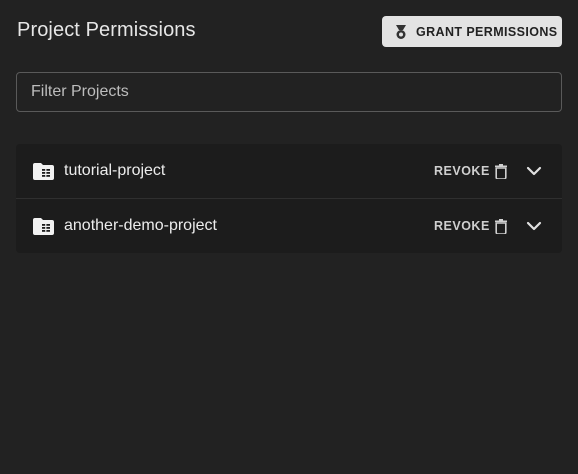  Describe the element at coordinates (289, 92) in the screenshot. I see `filter-projects-input` at that location.